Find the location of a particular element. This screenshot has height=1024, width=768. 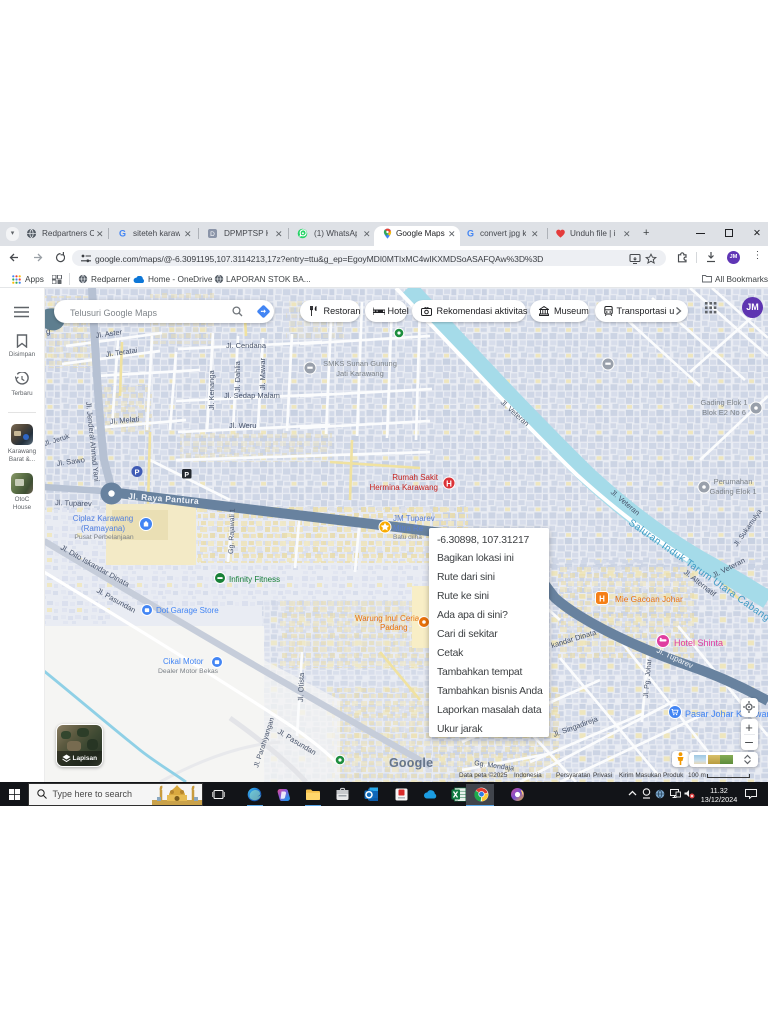

svg-text: Warung Inul Ceria is located at coordinates (387, 618).